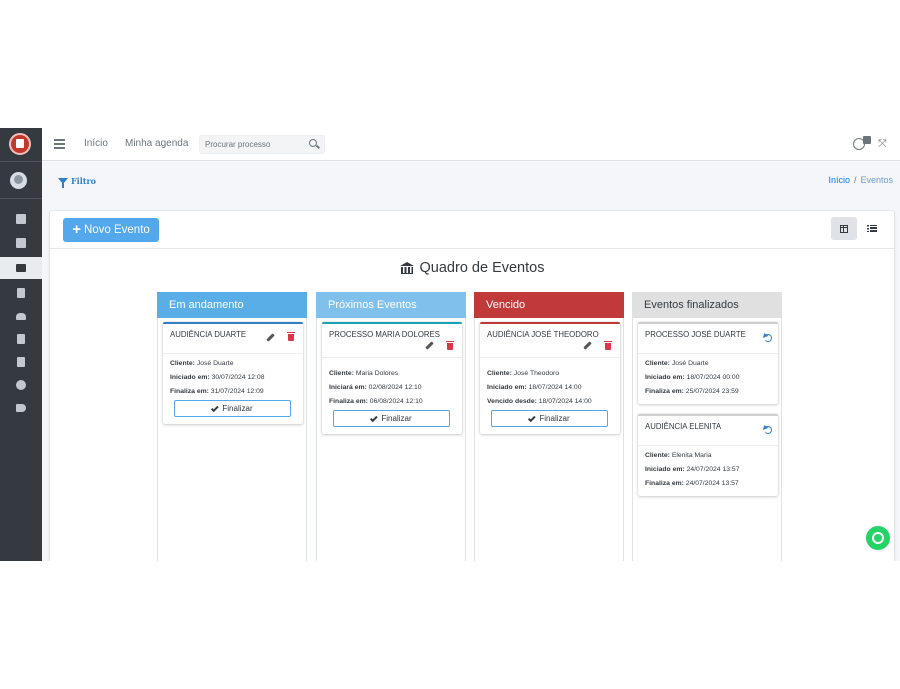 The image size is (900, 689). What do you see at coordinates (156, 143) in the screenshot?
I see `nav-link-agenda: Minha agenda` at bounding box center [156, 143].